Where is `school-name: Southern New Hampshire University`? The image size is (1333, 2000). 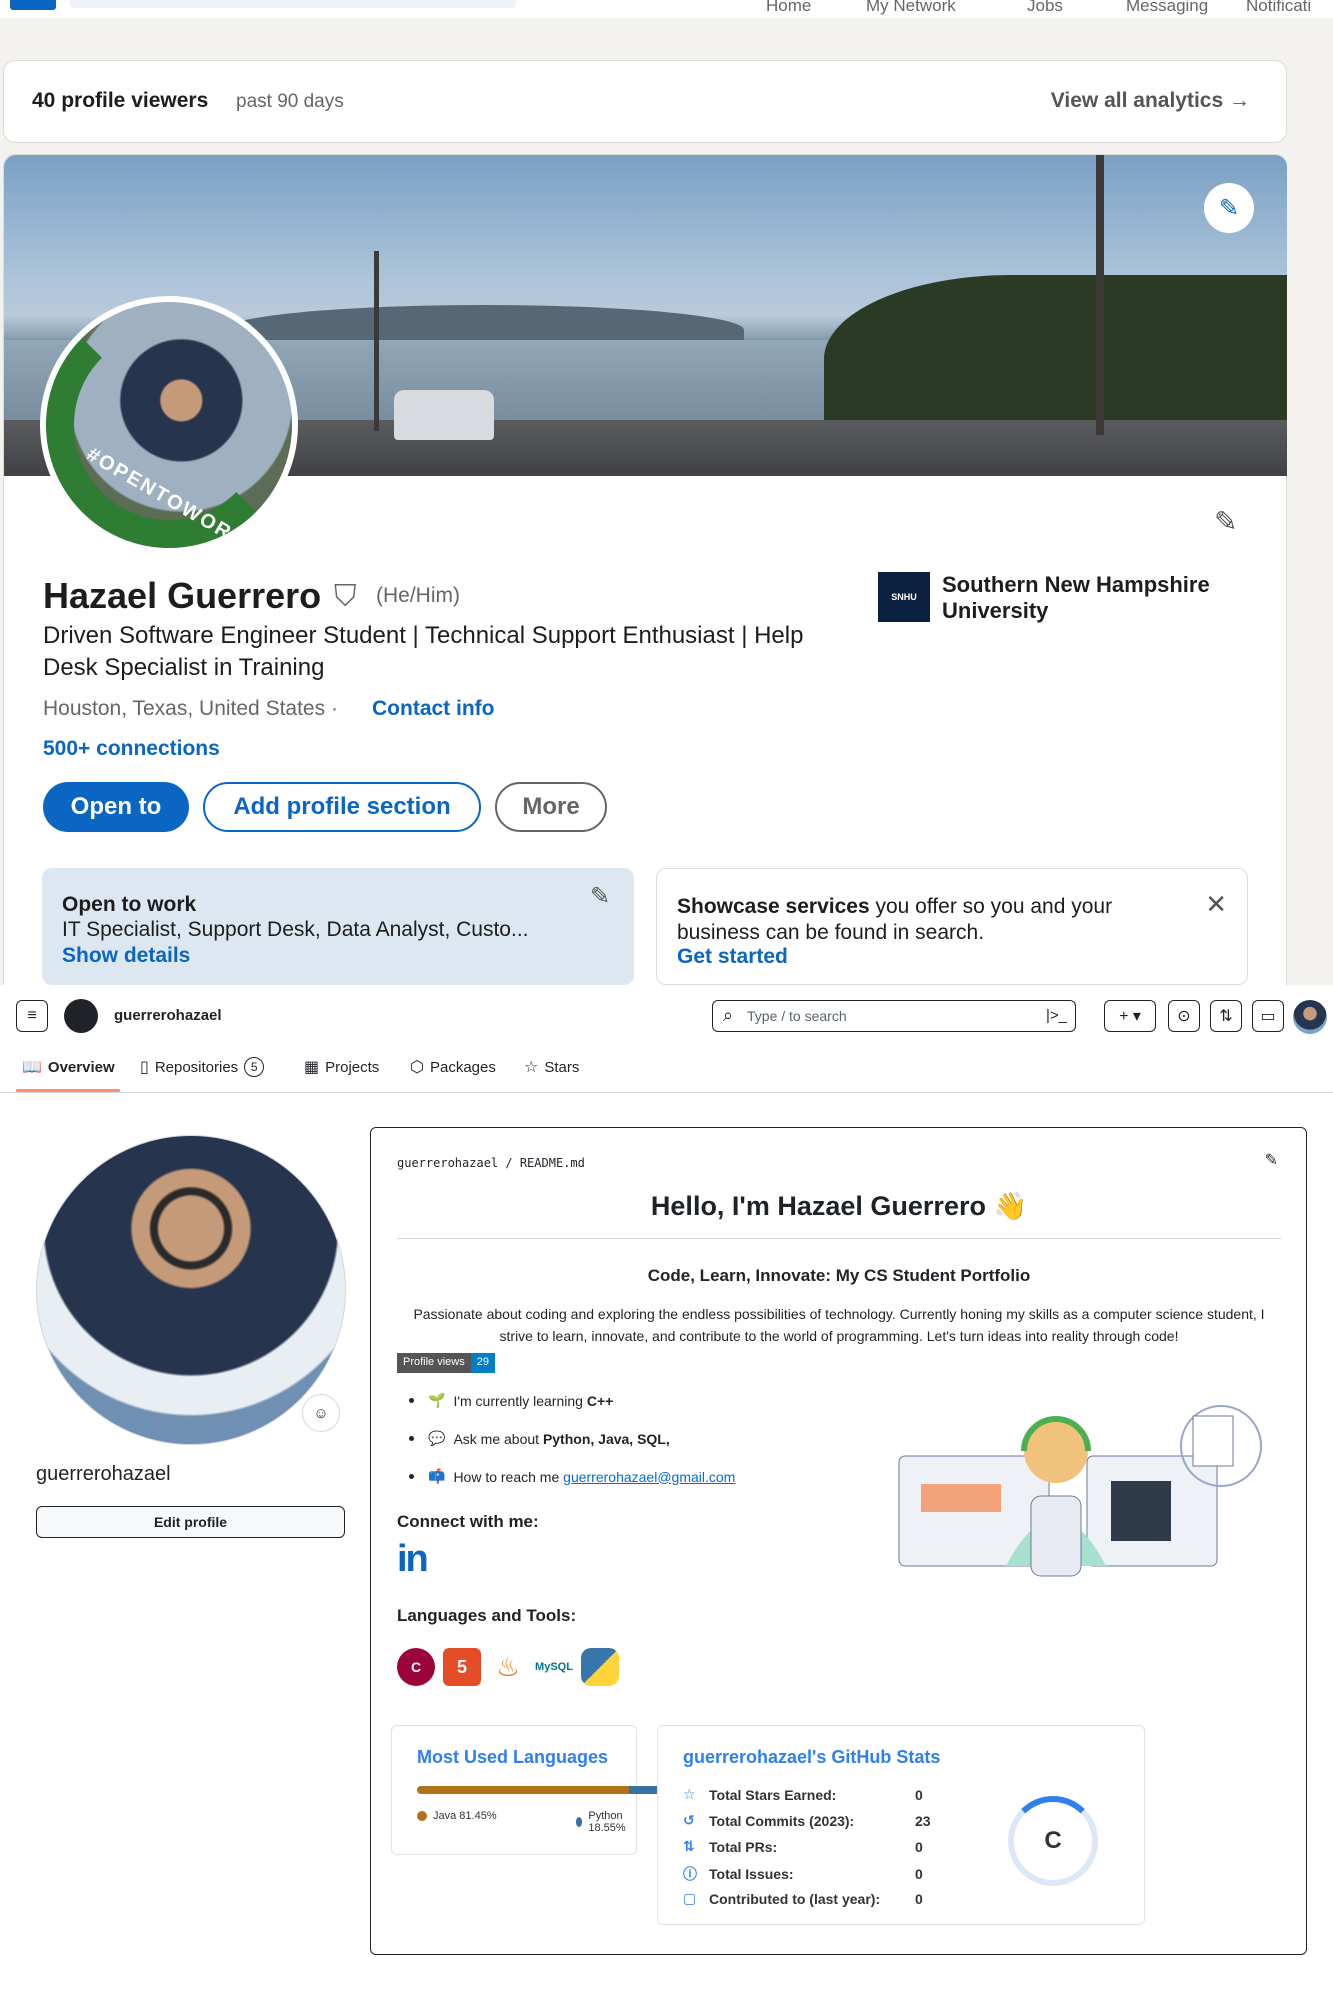 school-name: Southern New Hampshire University is located at coordinates (1092, 598).